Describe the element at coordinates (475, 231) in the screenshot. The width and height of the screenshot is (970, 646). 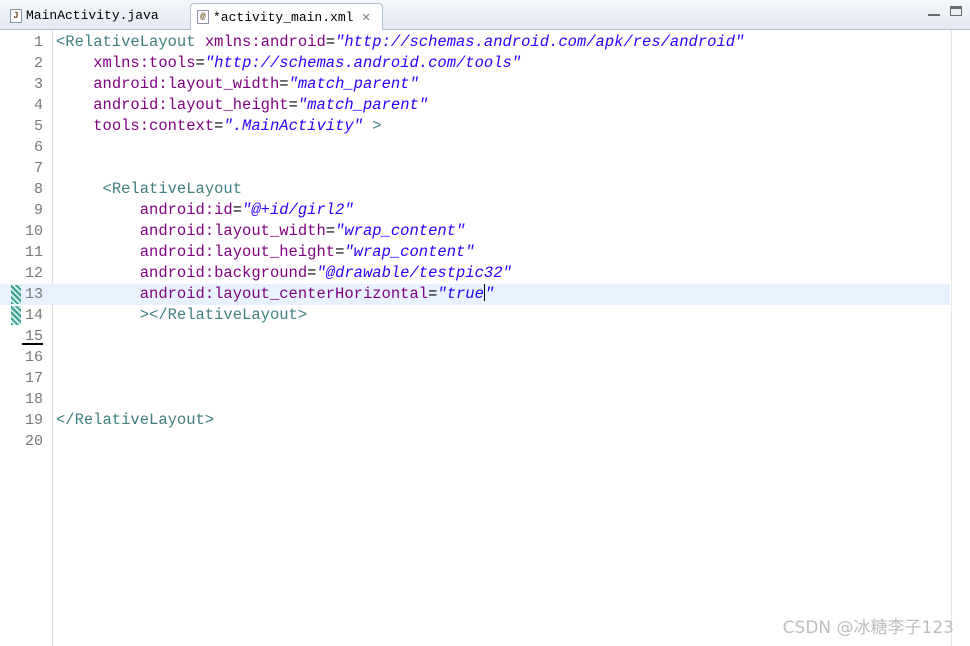
I see `code-line: 10 android:layout_width="wrap_content"` at that location.